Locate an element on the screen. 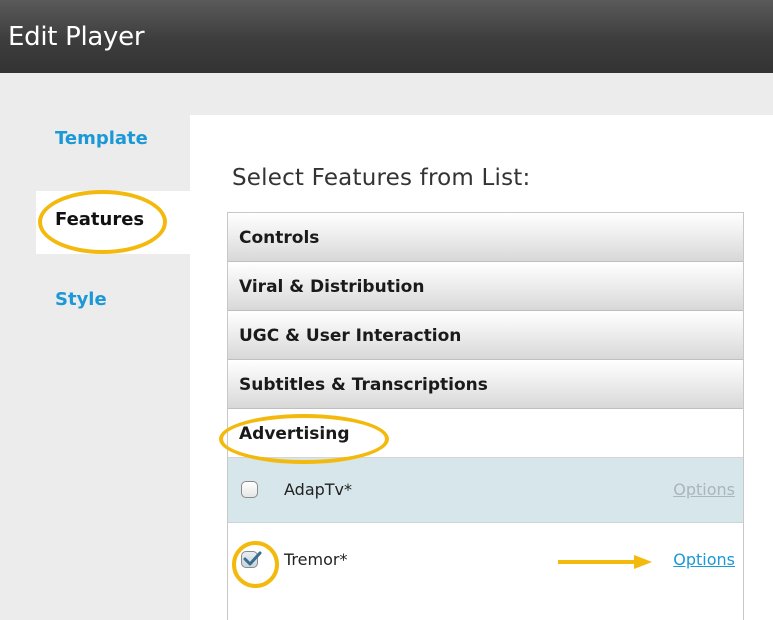 Image resolution: width=773 pixels, height=620 pixels. tremor-checkbox is located at coordinates (251, 559).